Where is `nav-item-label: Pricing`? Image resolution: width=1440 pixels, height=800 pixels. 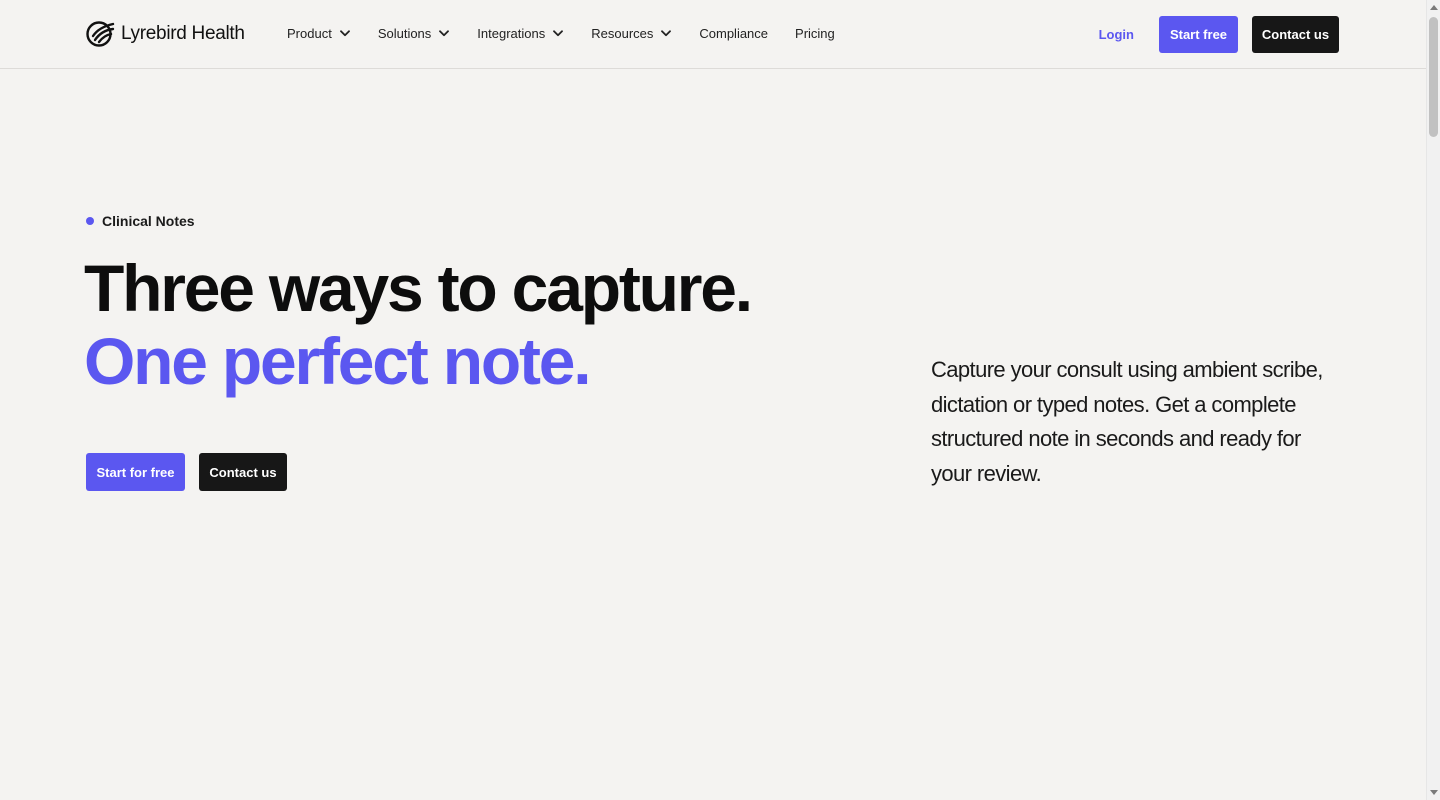
nav-item-label: Pricing is located at coordinates (815, 33).